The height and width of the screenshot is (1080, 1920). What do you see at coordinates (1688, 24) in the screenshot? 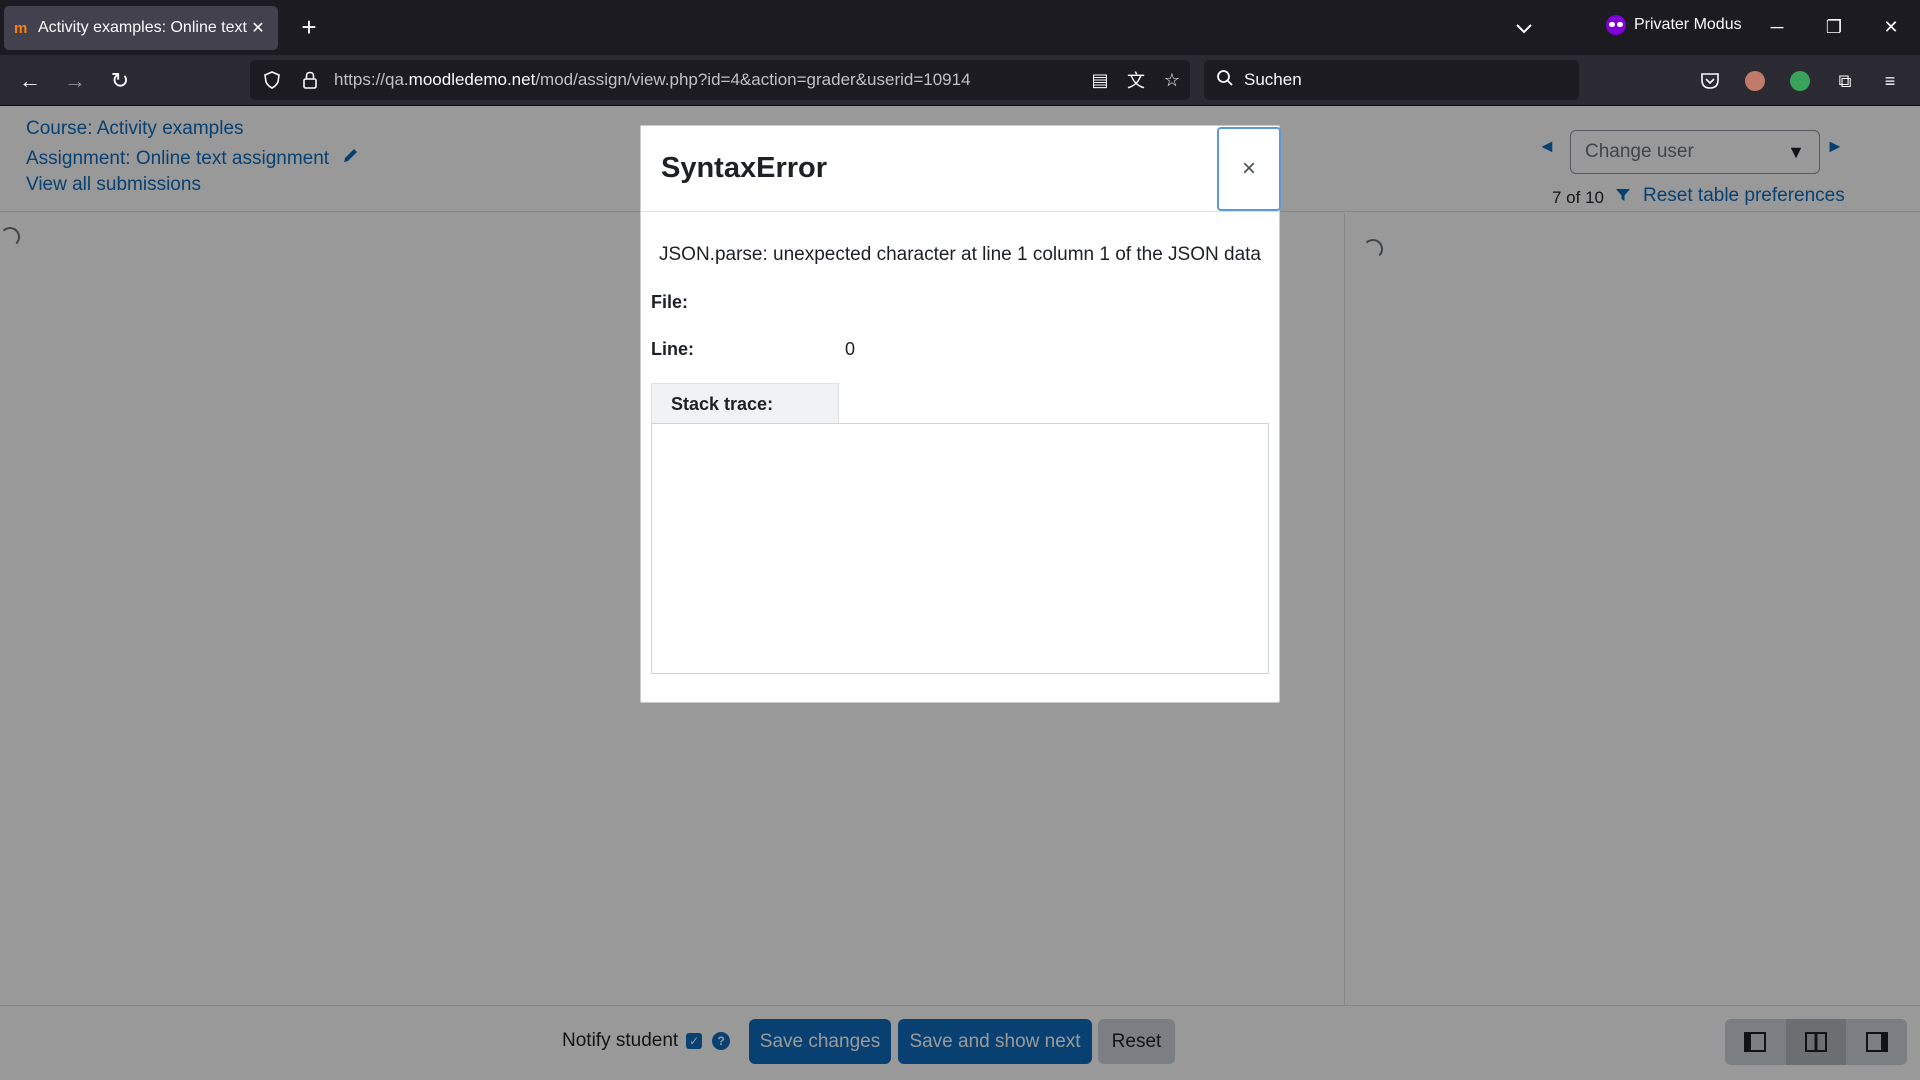
I see `private-mode-label: Privater Modus` at bounding box center [1688, 24].